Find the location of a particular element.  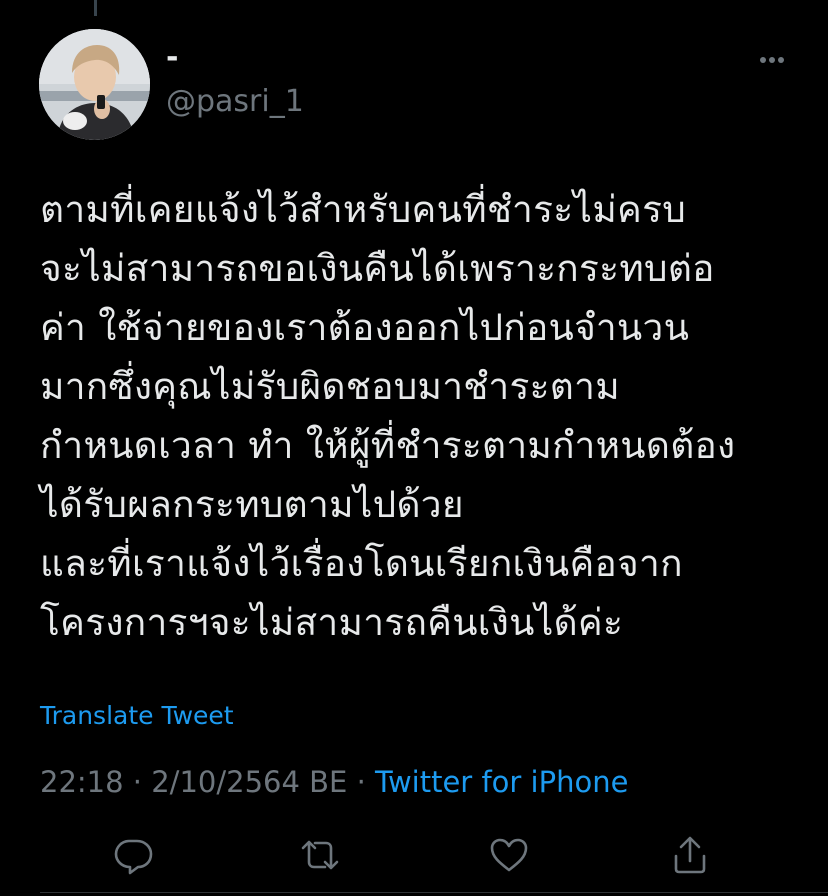

tweet-text-line: มากซึ่งคุณไม่รับผิดชอบมาชำระตาม is located at coordinates (330, 386).